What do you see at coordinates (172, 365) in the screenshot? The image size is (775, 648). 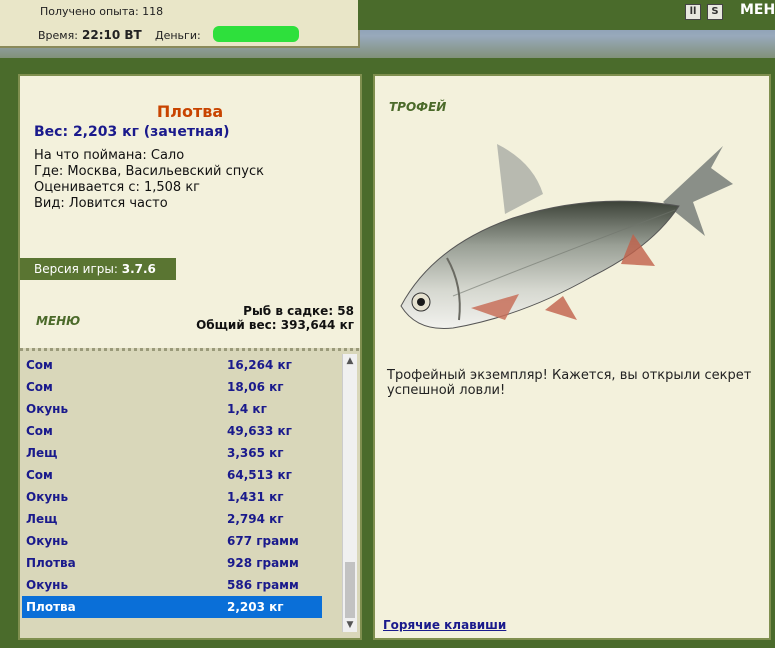 I see `list-item: Сом 16,264 кг` at bounding box center [172, 365].